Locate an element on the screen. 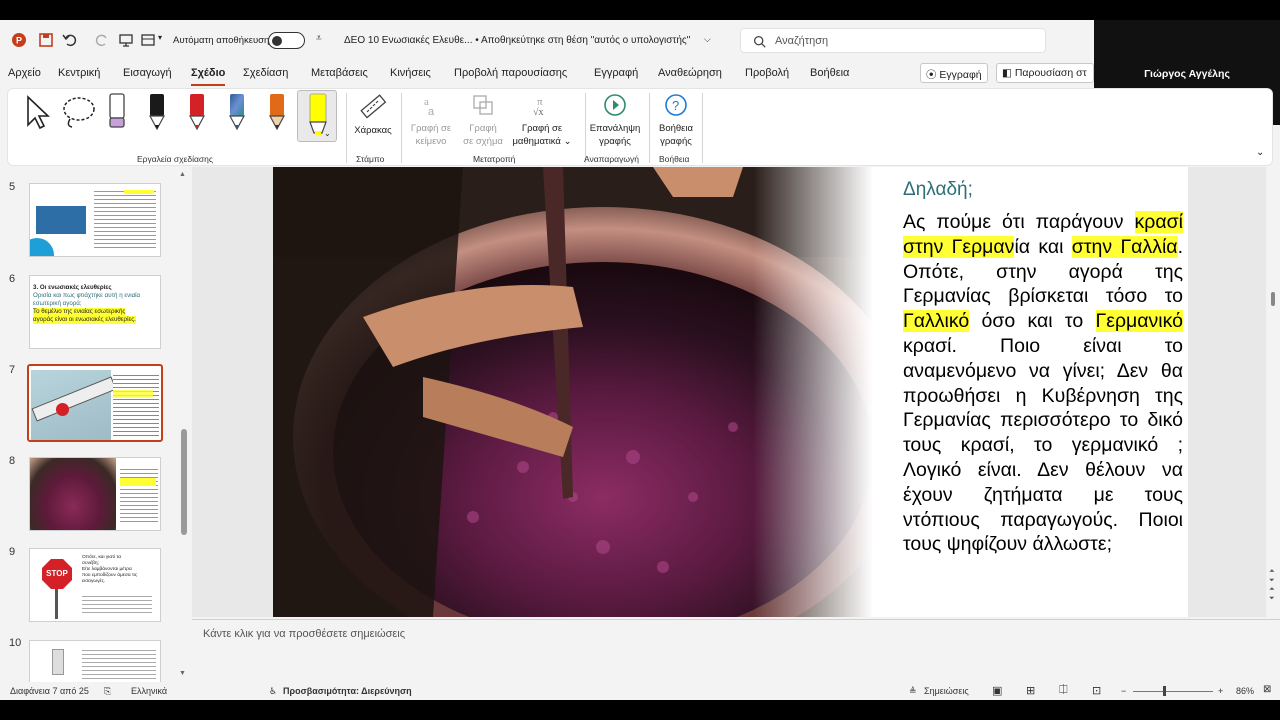 This screenshot has width=1280, height=720. language-status: Ελληνικά is located at coordinates (149, 691).